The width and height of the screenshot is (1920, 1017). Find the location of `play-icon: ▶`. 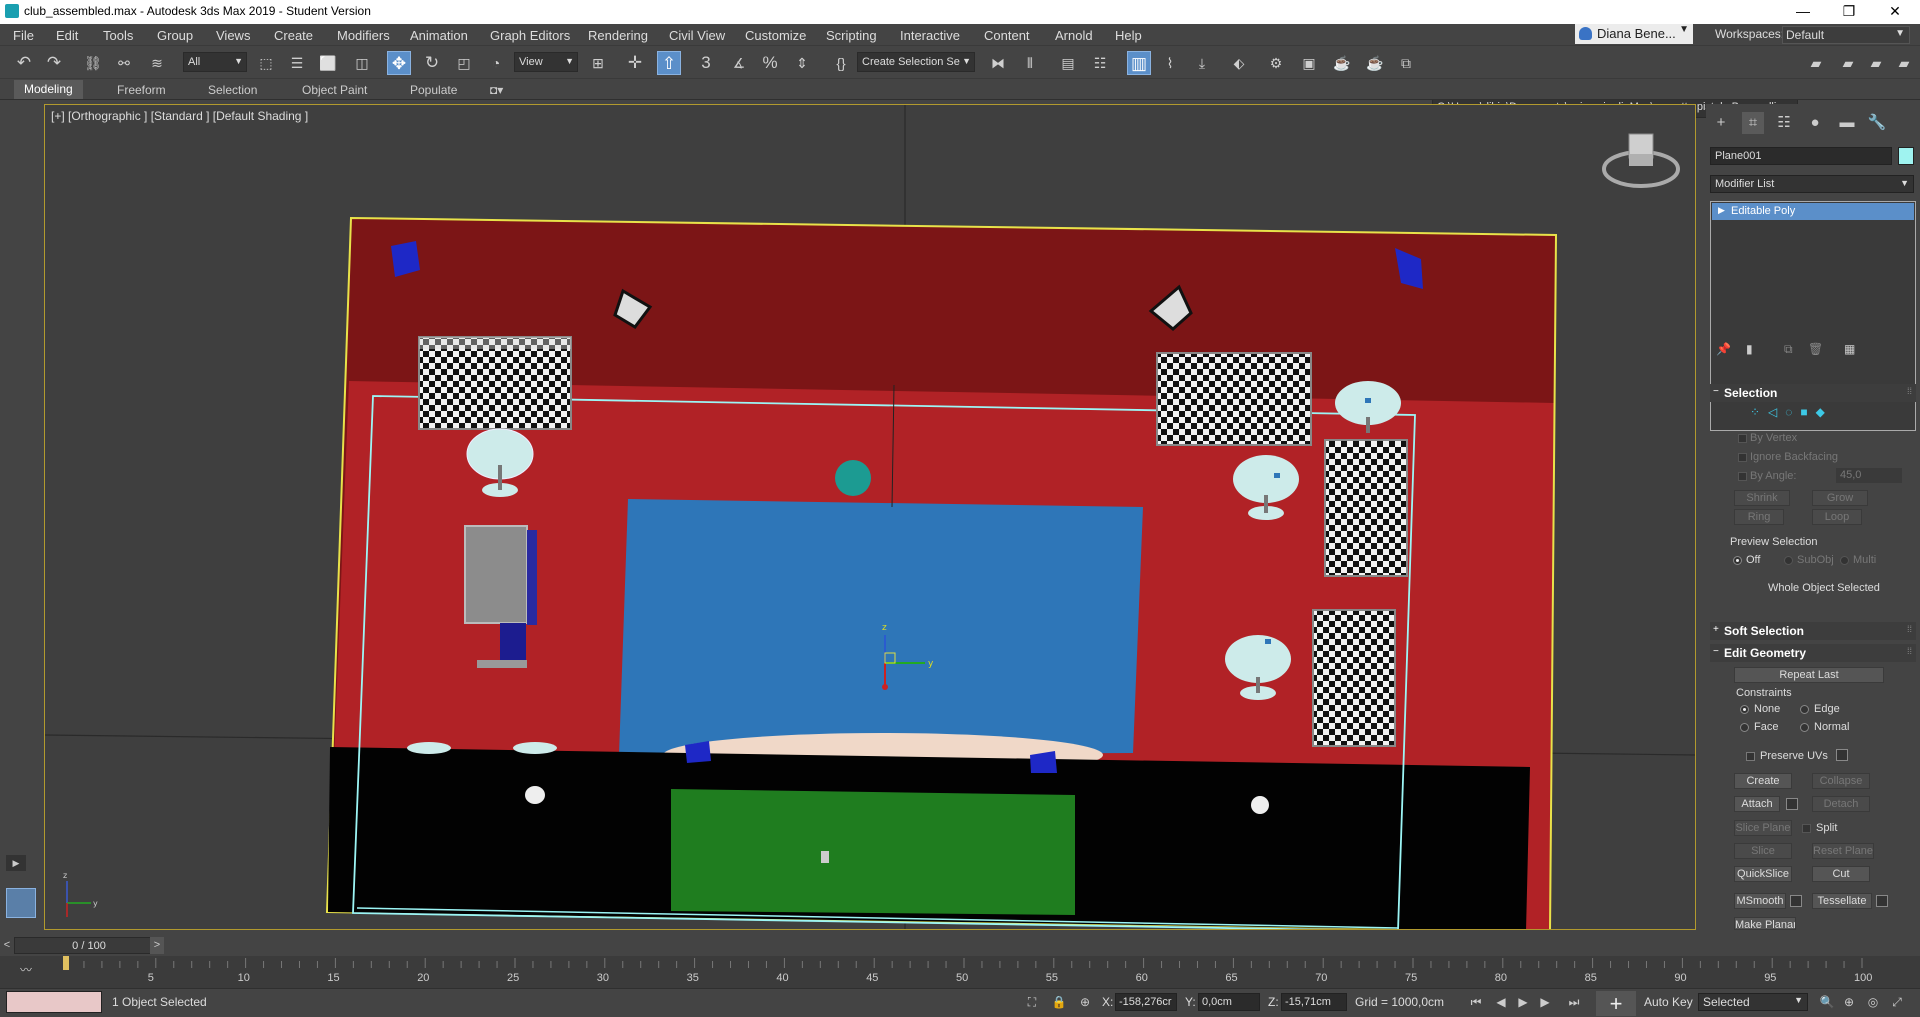

play-icon: ▶ is located at coordinates (1523, 1002).